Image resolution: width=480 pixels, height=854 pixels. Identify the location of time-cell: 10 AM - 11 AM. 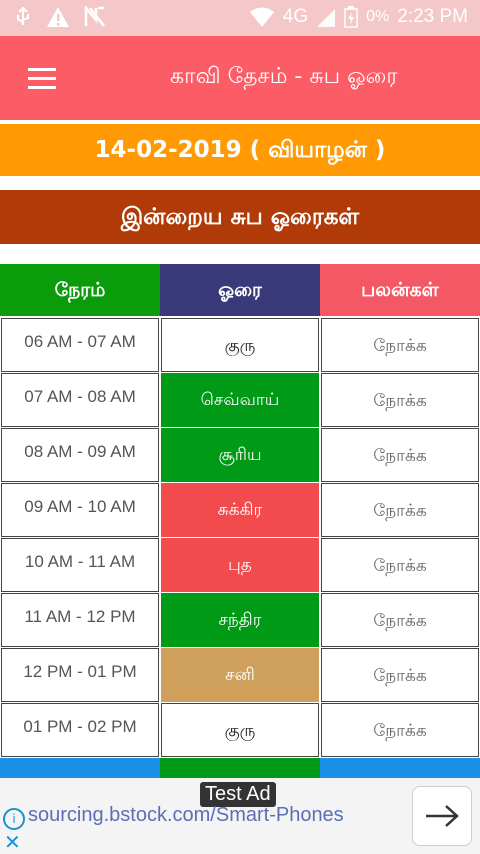
(80, 565).